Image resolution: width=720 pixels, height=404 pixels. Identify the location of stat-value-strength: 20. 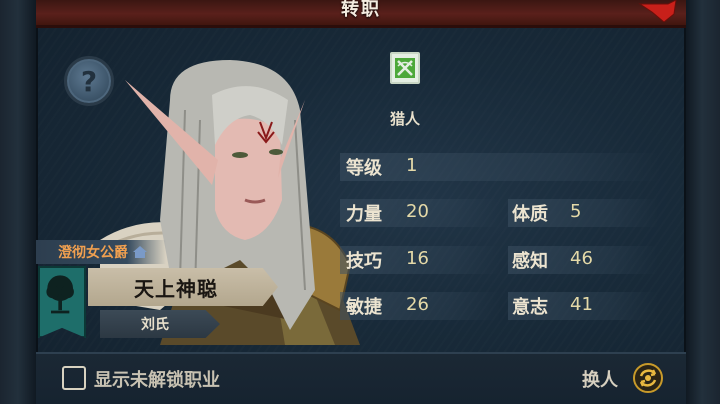
(417, 211).